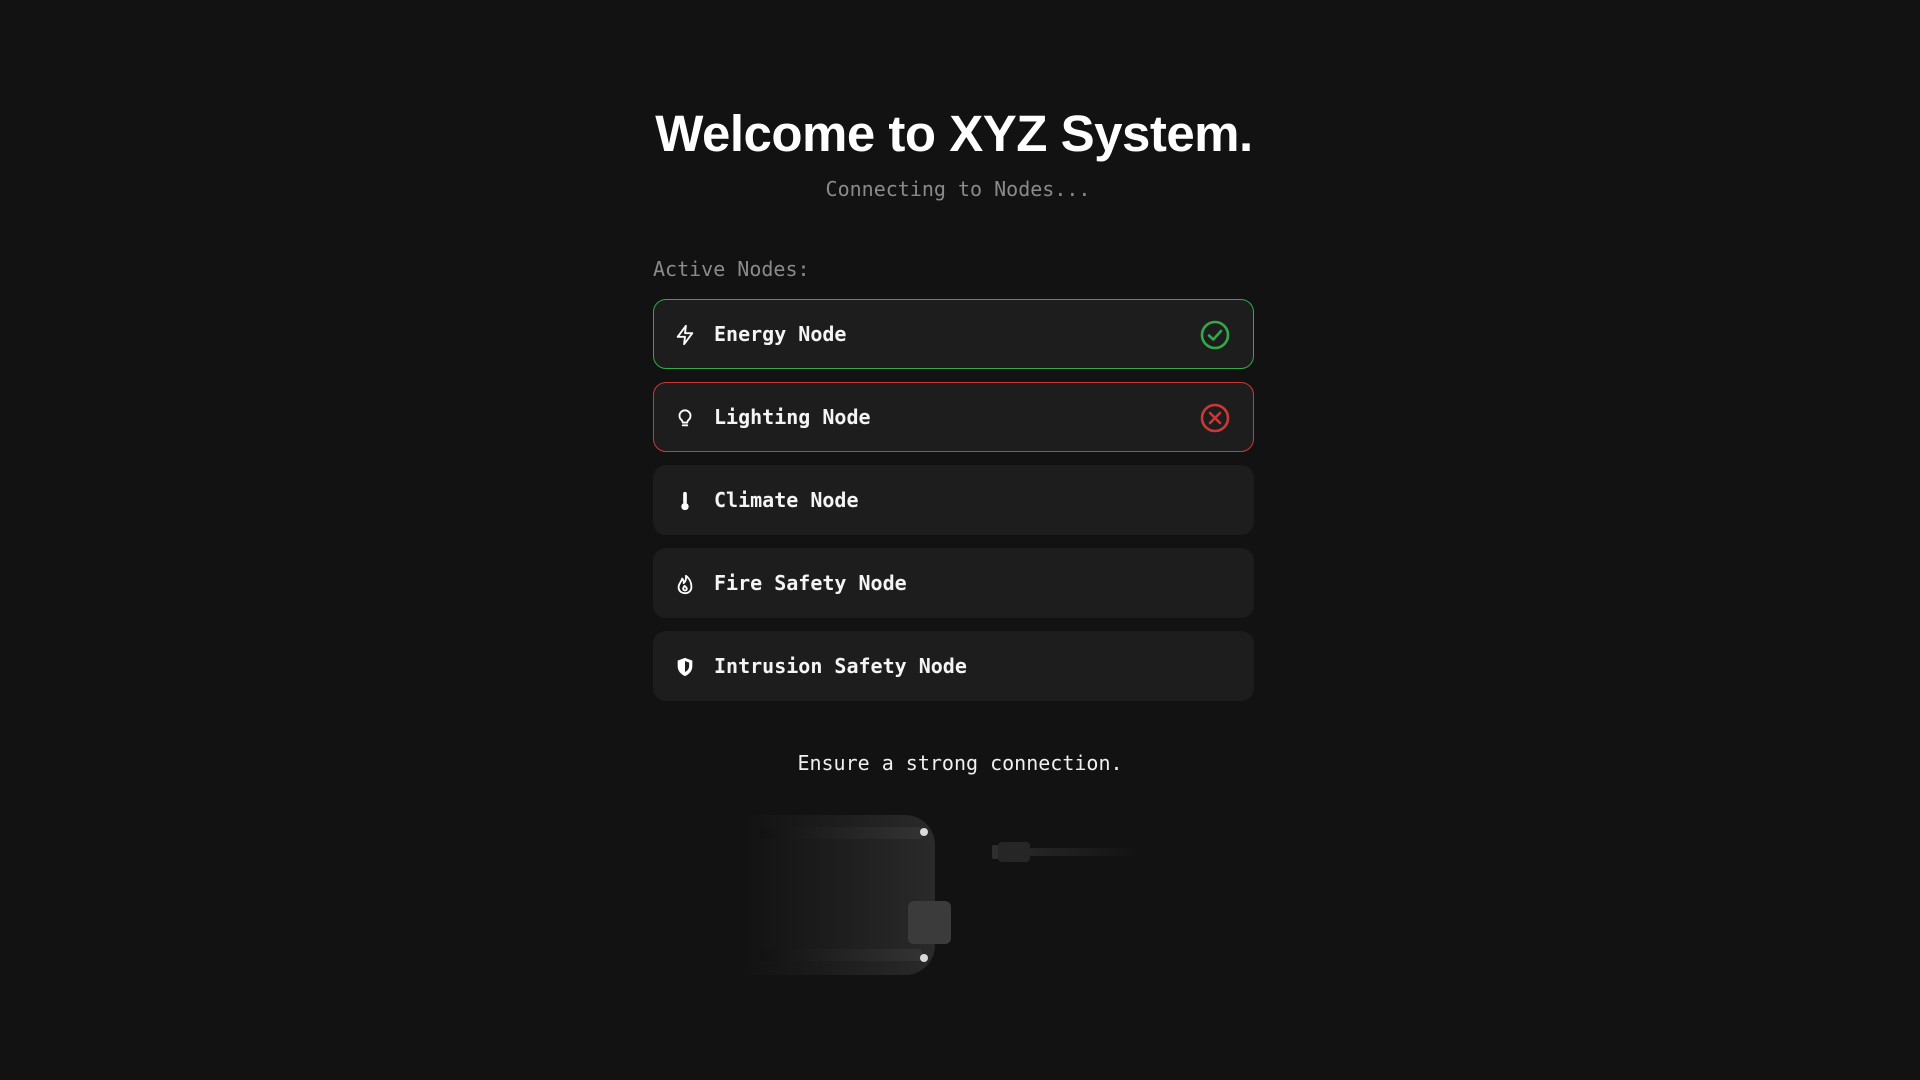 This screenshot has width=1920, height=1080. Describe the element at coordinates (786, 500) in the screenshot. I see `node-label: Climate Node` at that location.